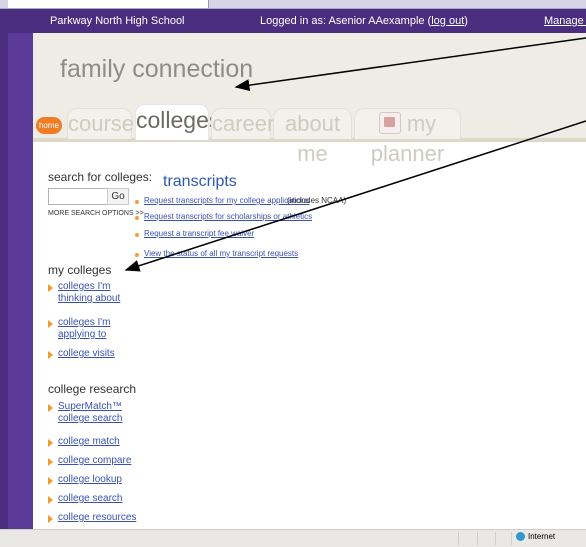 This screenshot has width=586, height=547. What do you see at coordinates (293, 538) in the screenshot?
I see `status-bar: Internet` at bounding box center [293, 538].